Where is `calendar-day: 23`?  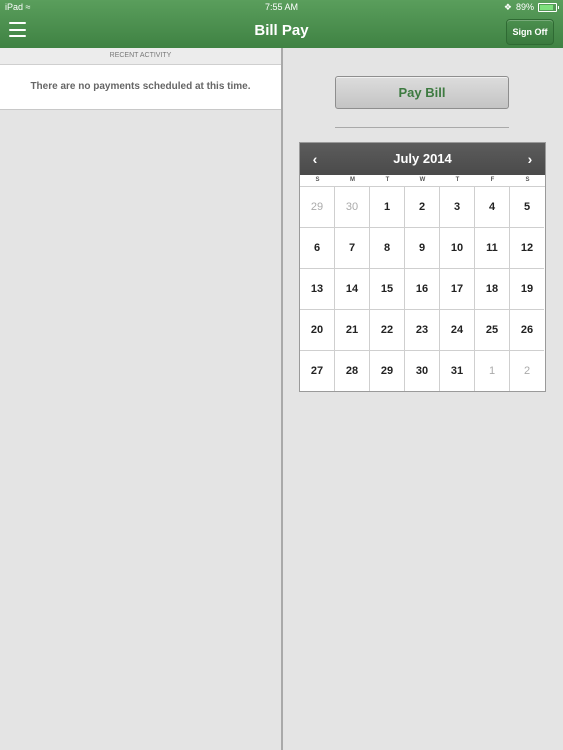 calendar-day: 23 is located at coordinates (422, 330).